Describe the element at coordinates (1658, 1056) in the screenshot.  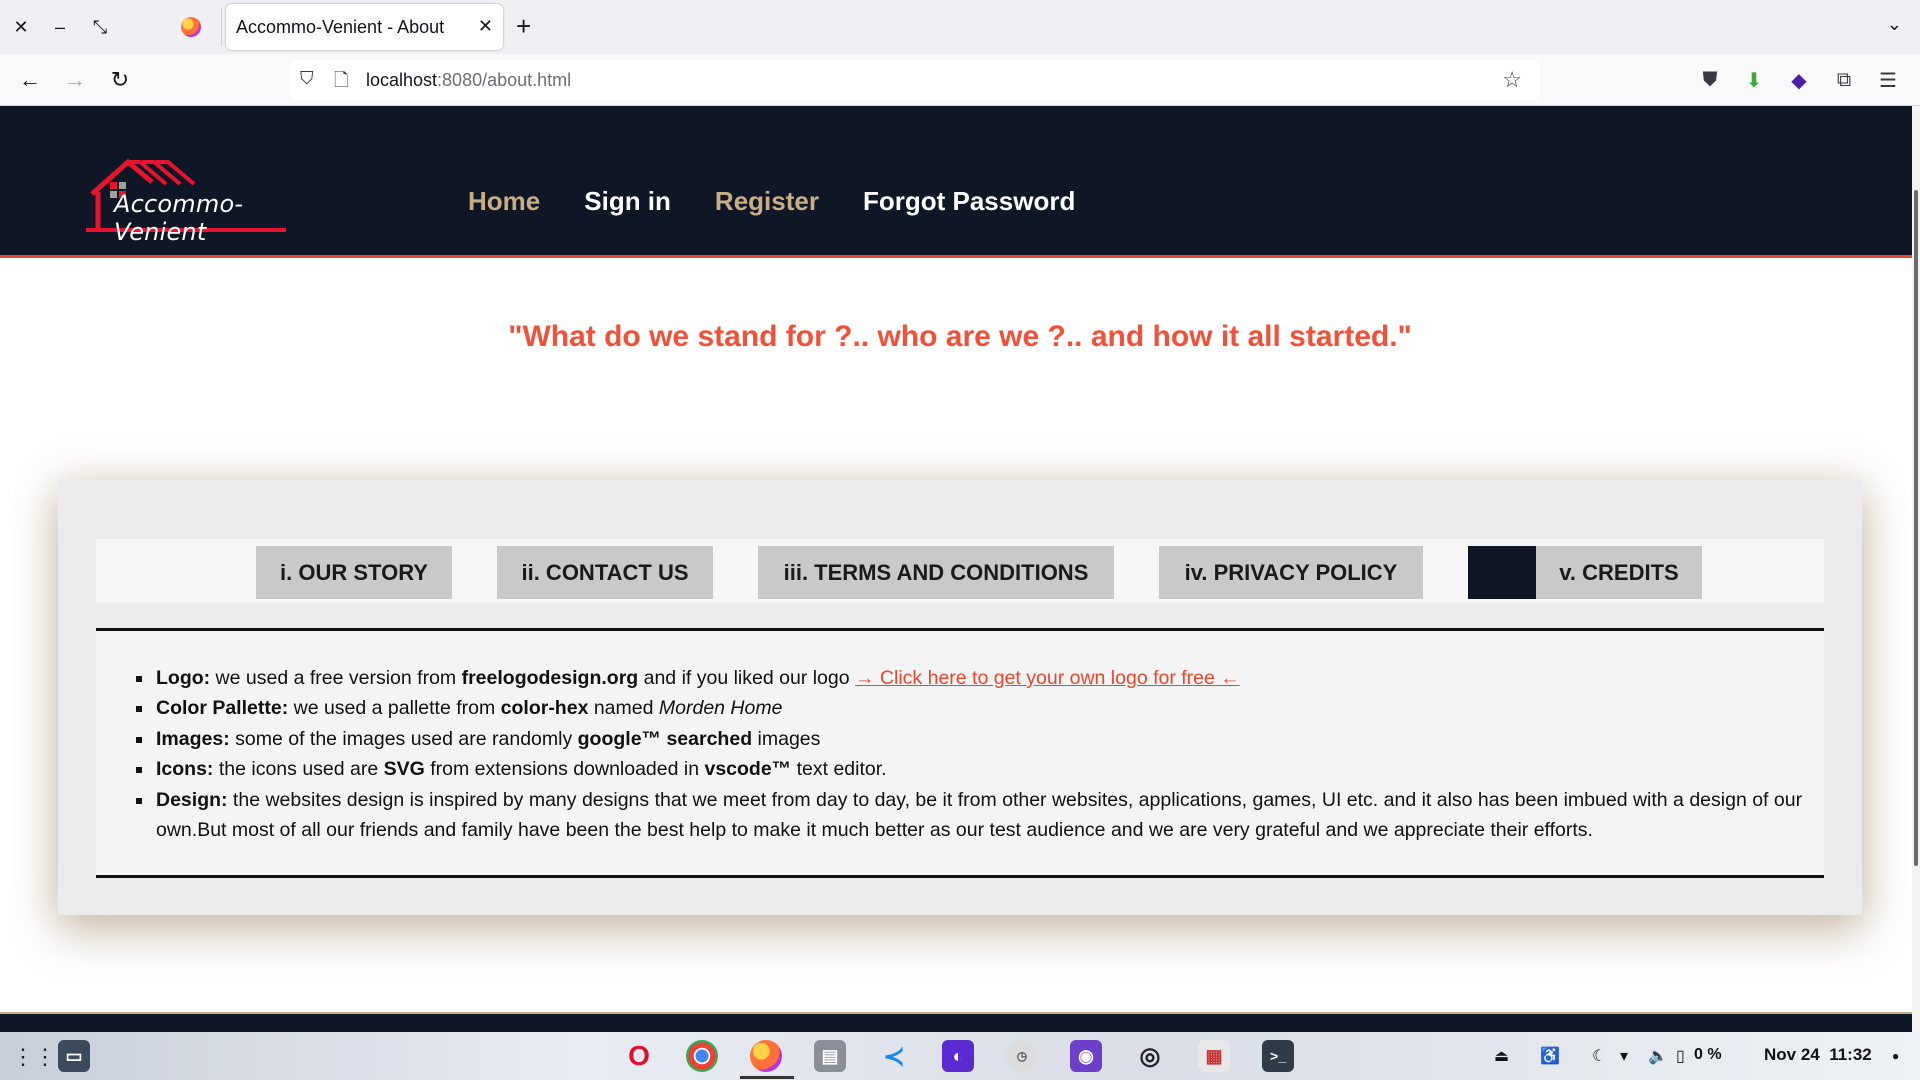
I see `volume-icon: 🔈` at that location.